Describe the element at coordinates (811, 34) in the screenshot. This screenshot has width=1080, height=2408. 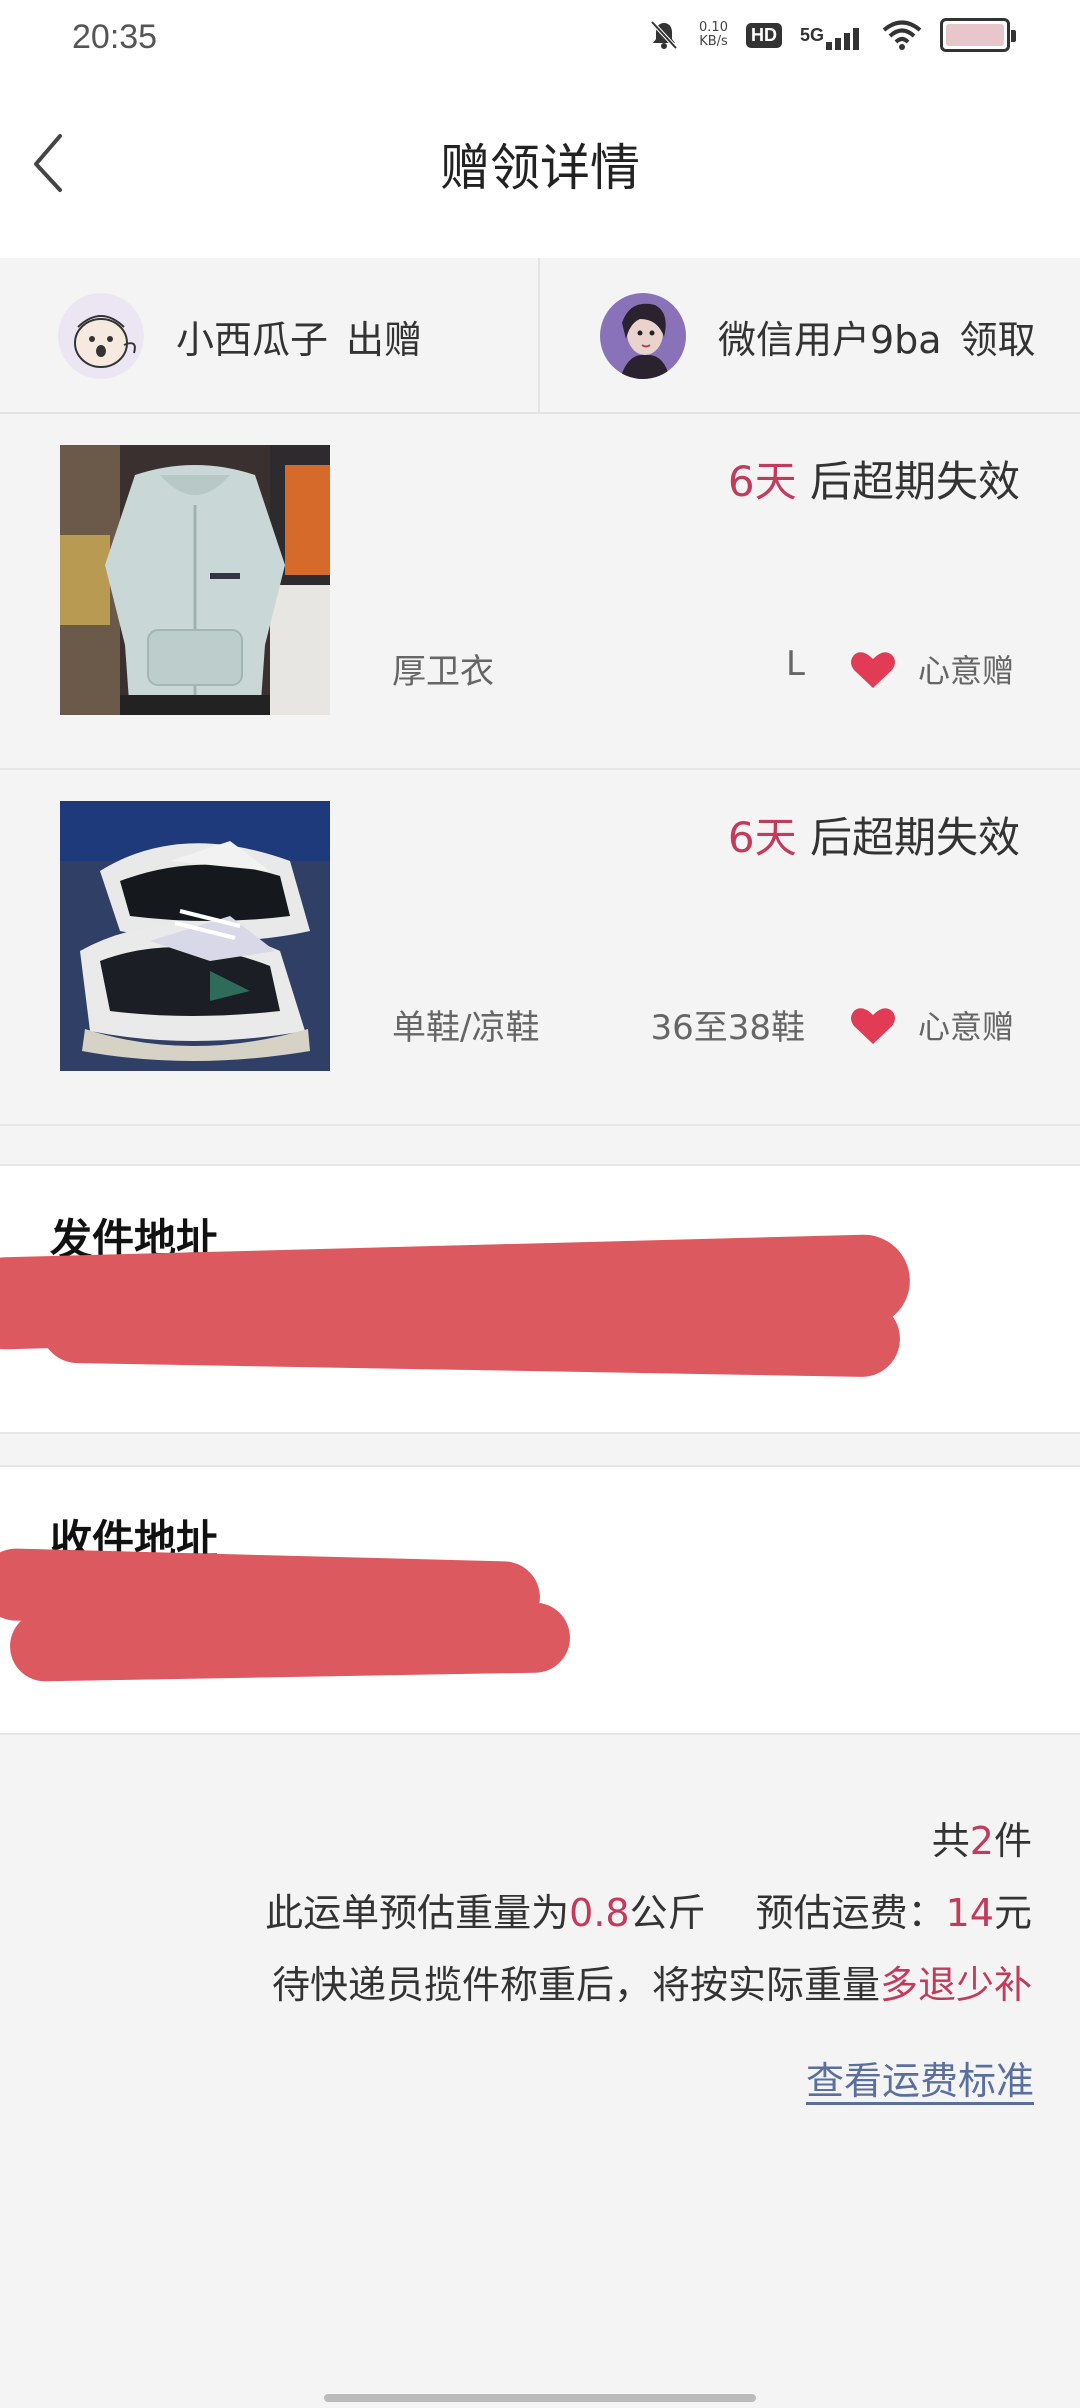
I see `network-type: 5G` at that location.